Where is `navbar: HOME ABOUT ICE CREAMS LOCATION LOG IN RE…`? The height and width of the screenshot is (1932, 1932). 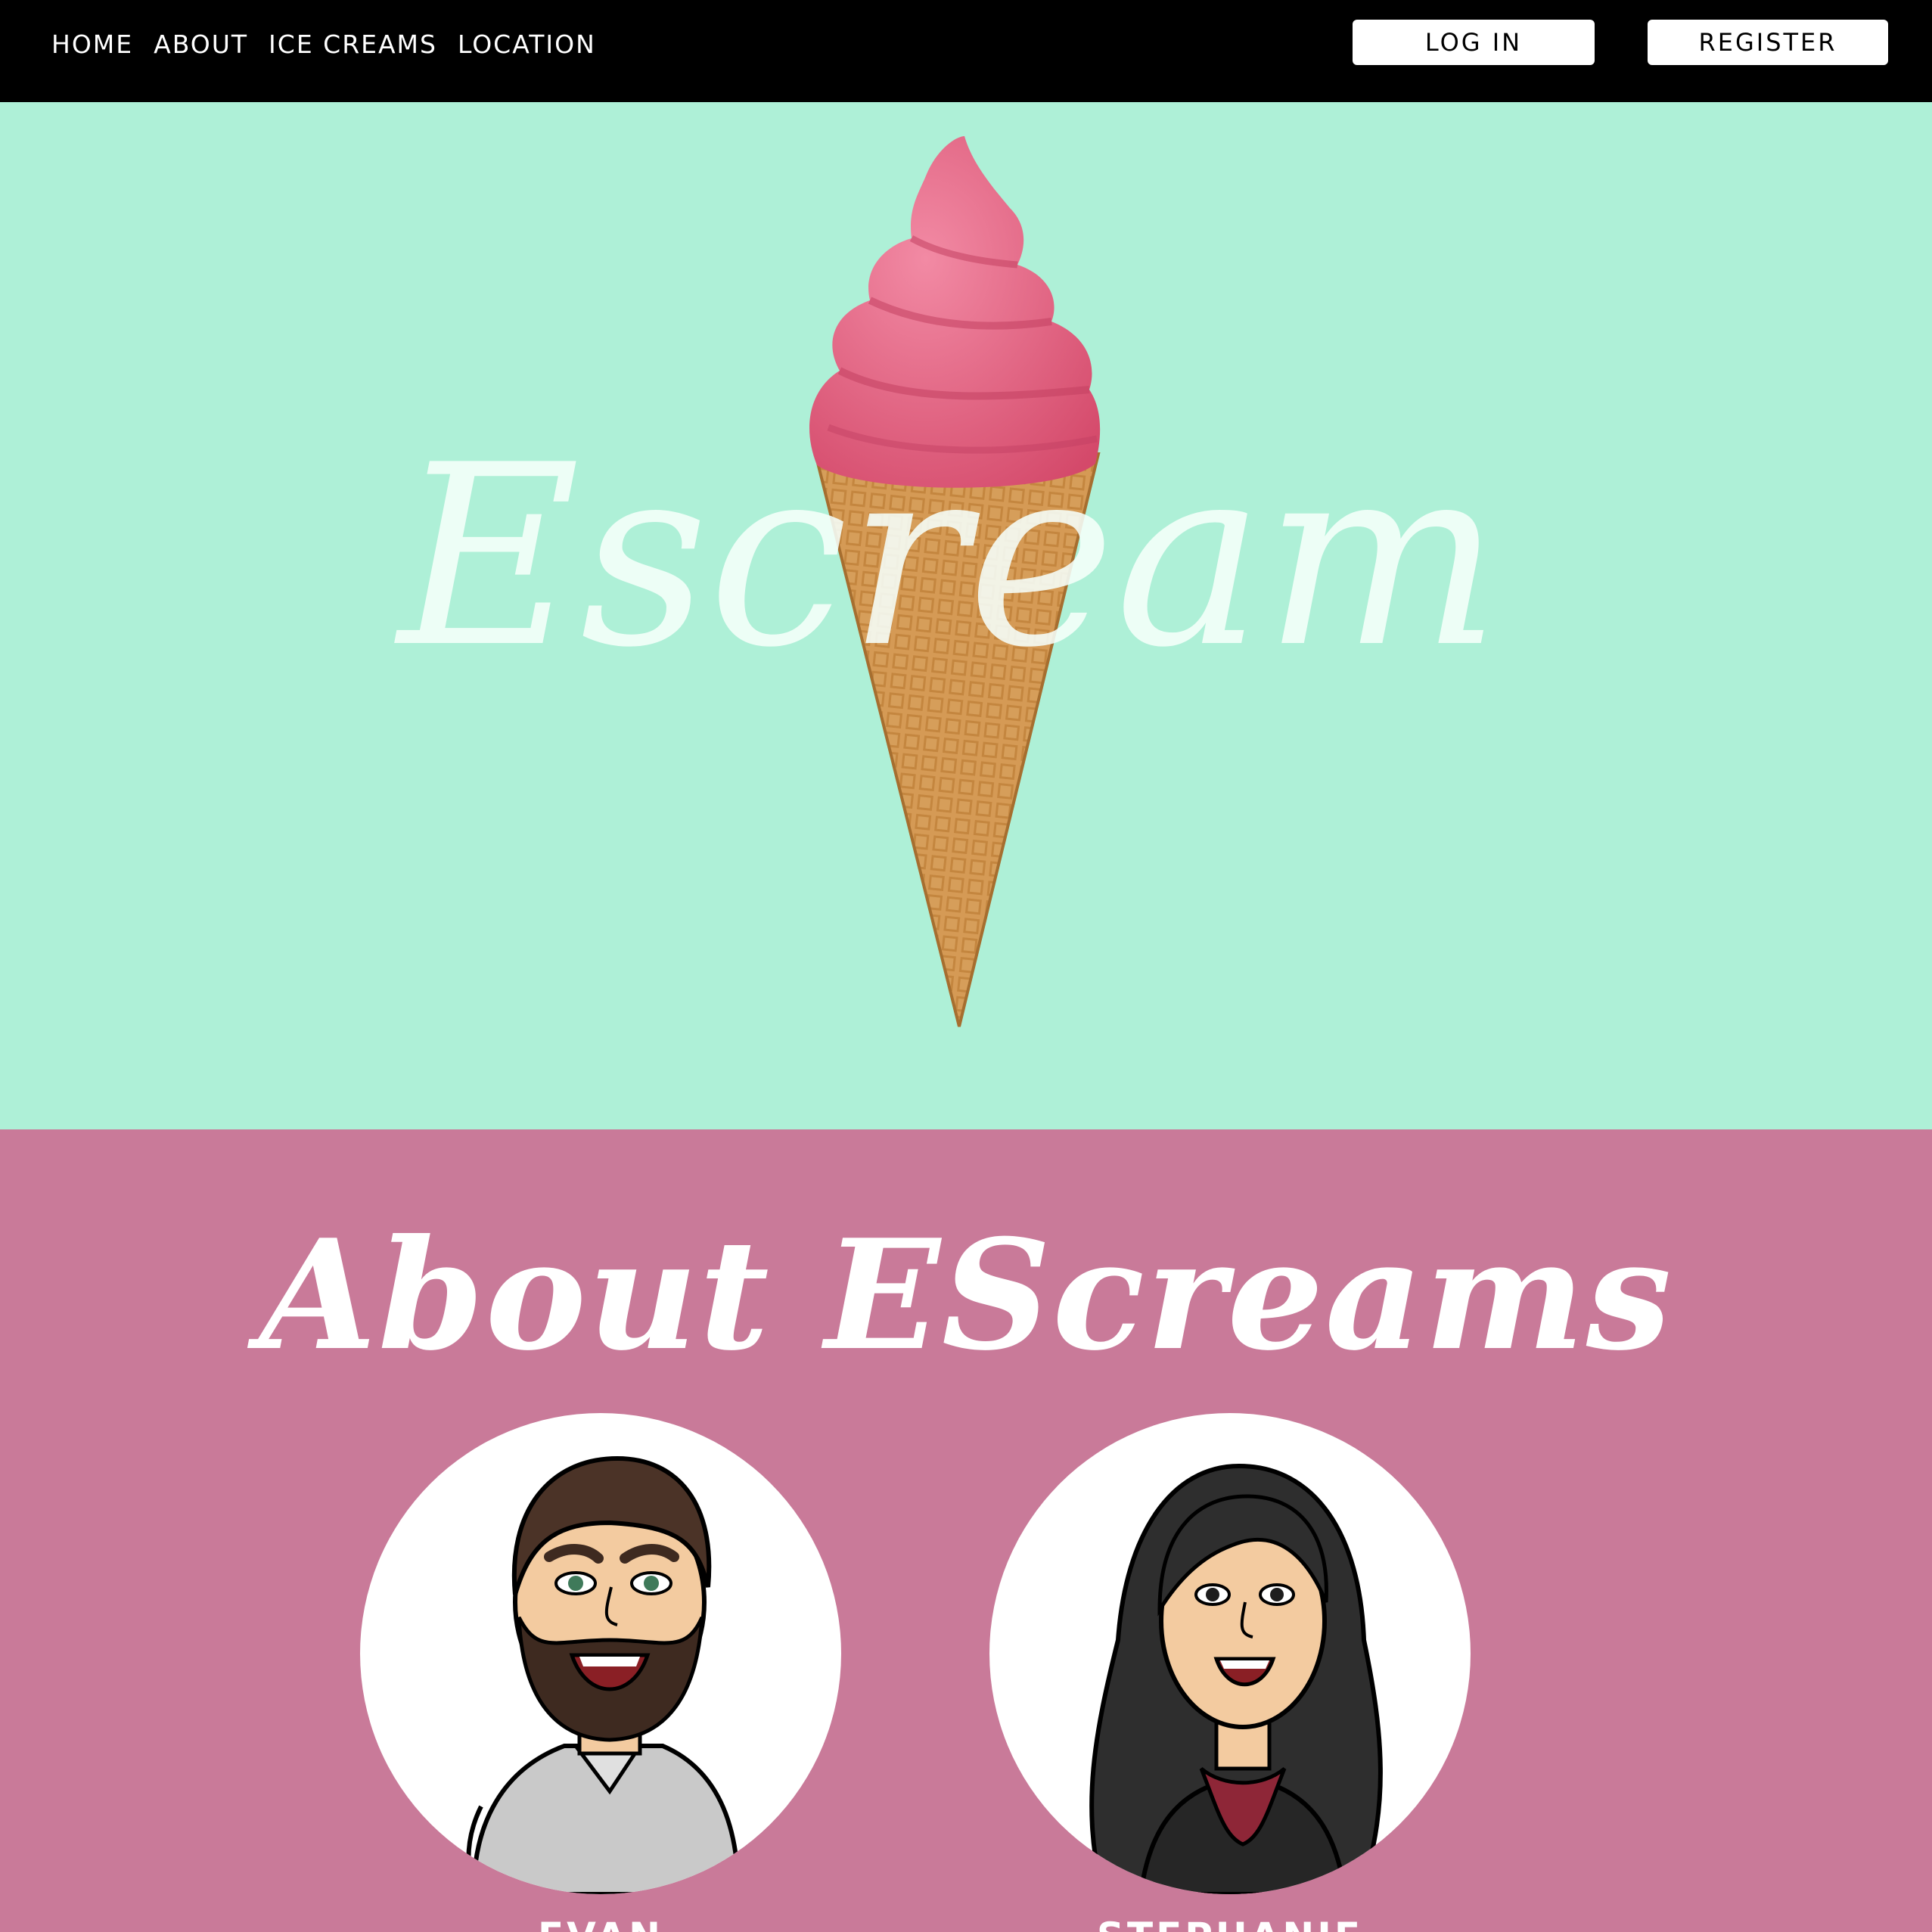
navbar: HOME ABOUT ICE CREAMS LOCATION LOG IN RE… is located at coordinates (966, 51).